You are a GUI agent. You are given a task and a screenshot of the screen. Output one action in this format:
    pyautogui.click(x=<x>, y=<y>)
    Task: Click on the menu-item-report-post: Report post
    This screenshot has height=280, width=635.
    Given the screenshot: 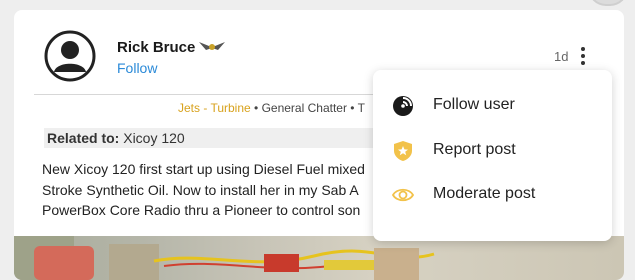 What is the action you would take?
    pyautogui.click(x=492, y=151)
    